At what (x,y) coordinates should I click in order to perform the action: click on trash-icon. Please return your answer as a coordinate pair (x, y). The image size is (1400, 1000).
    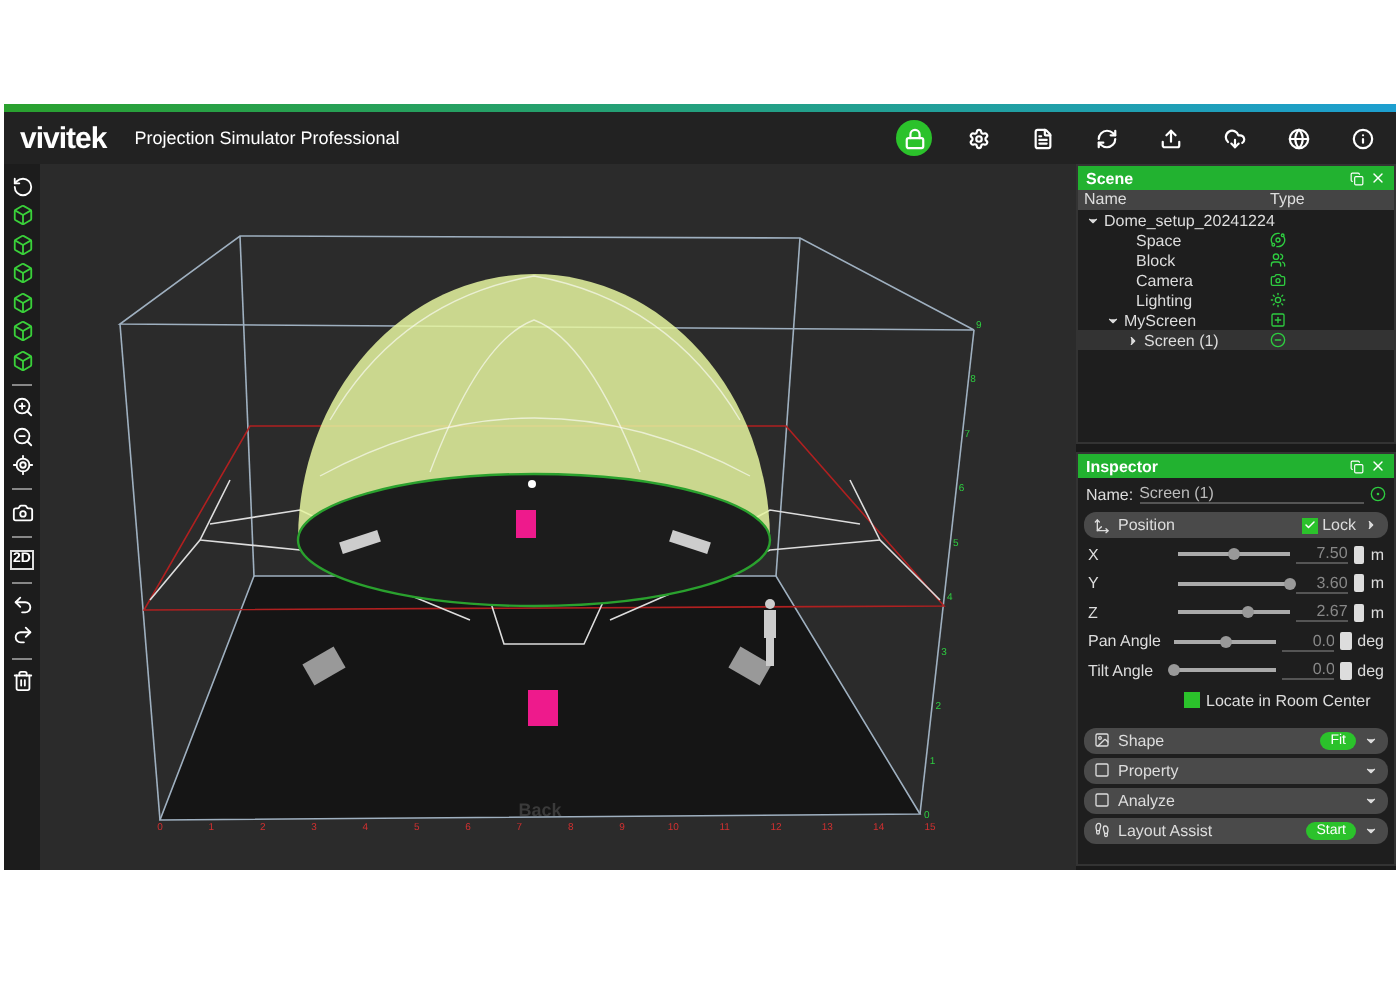
    Looking at the image, I should click on (22, 681).